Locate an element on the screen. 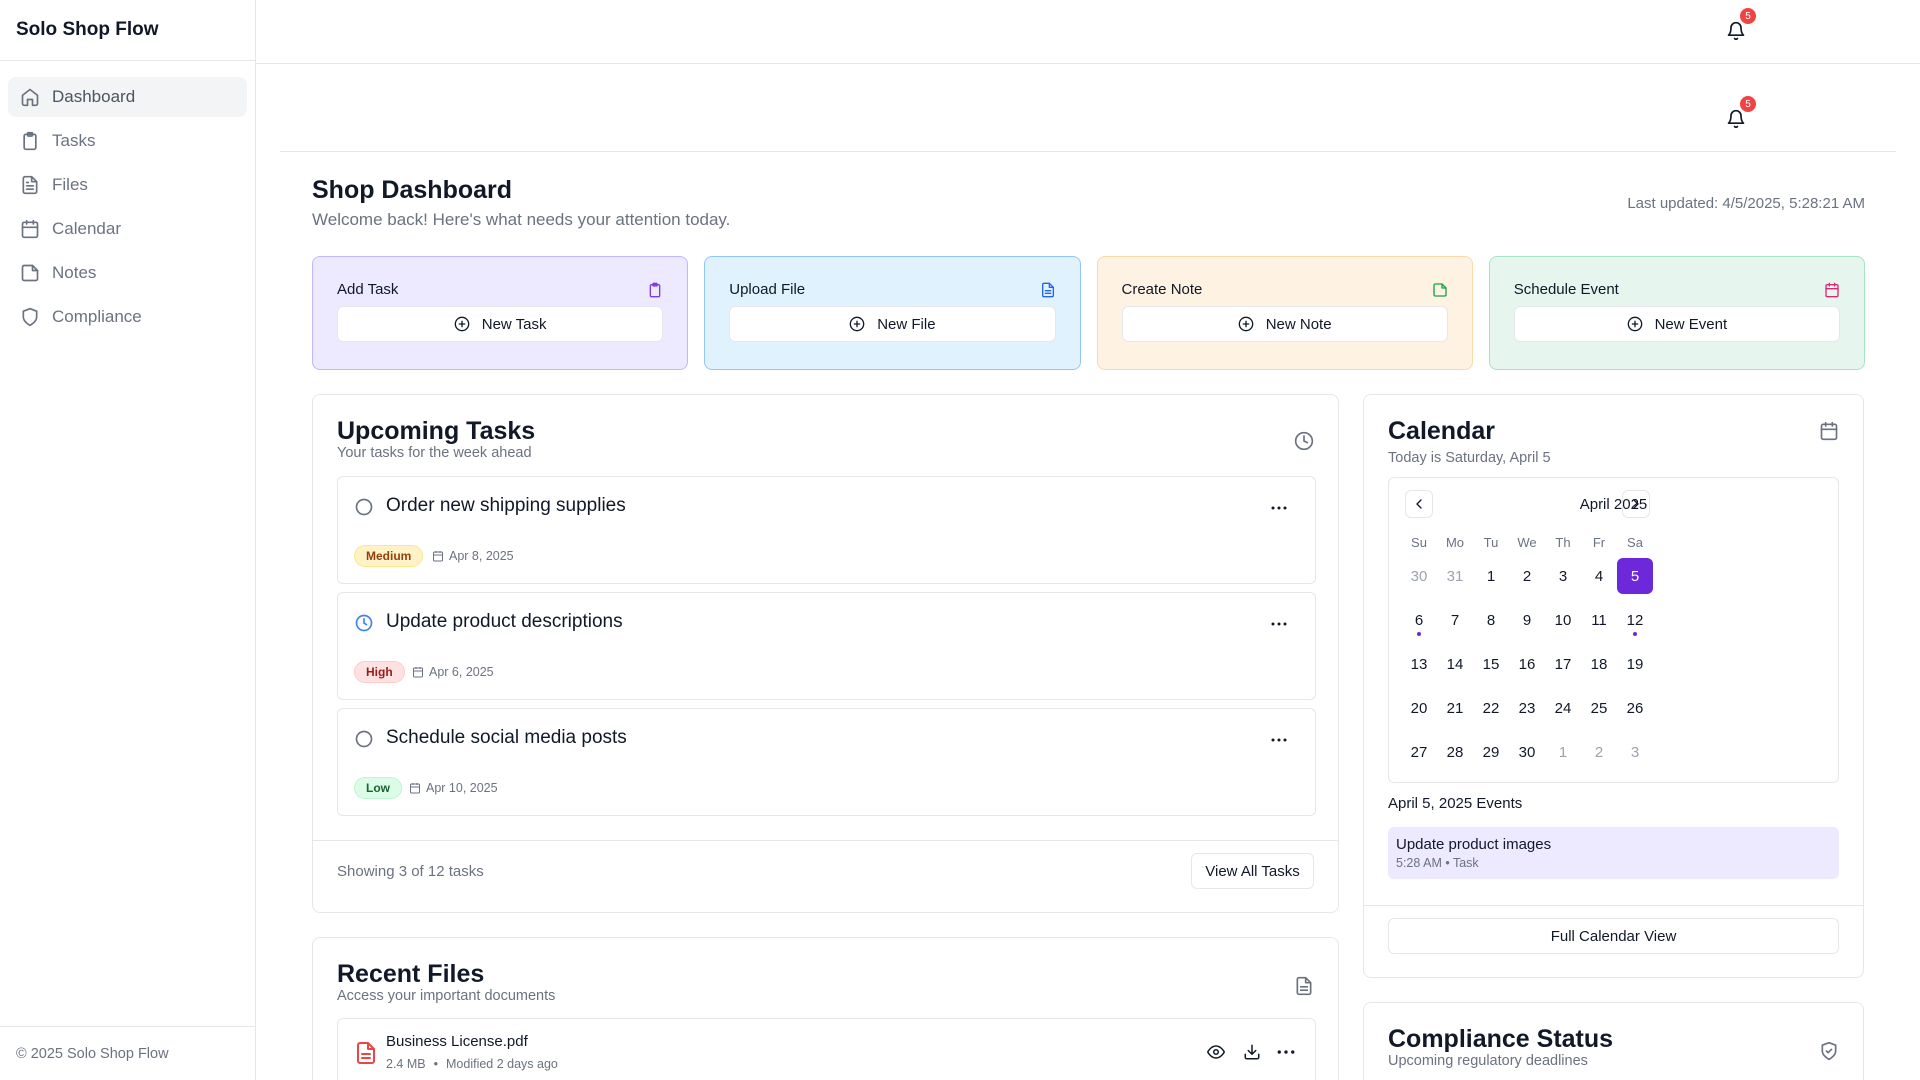  calendar-day-selected: 5 is located at coordinates (1635, 576).